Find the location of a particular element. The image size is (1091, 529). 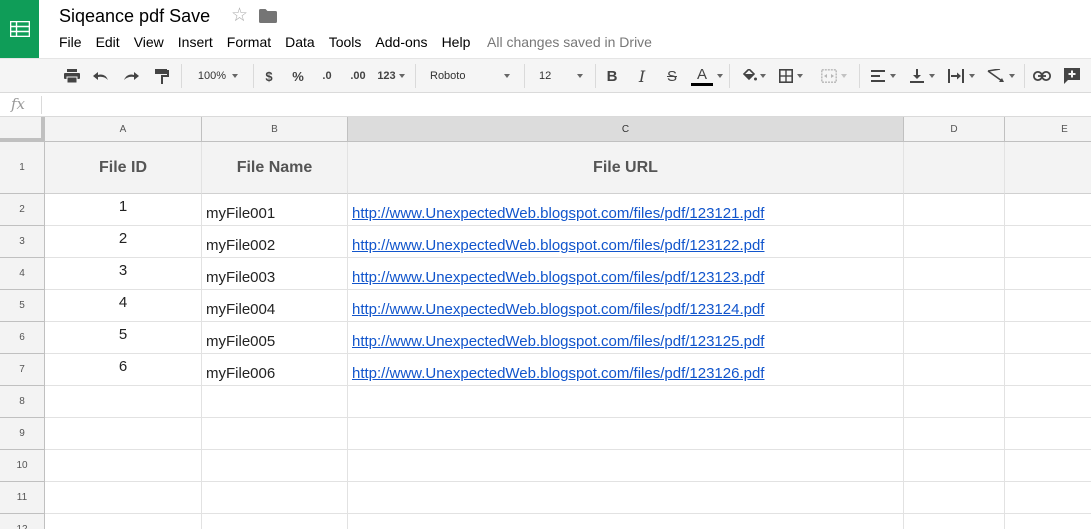

menu-data: Data is located at coordinates (300, 42).